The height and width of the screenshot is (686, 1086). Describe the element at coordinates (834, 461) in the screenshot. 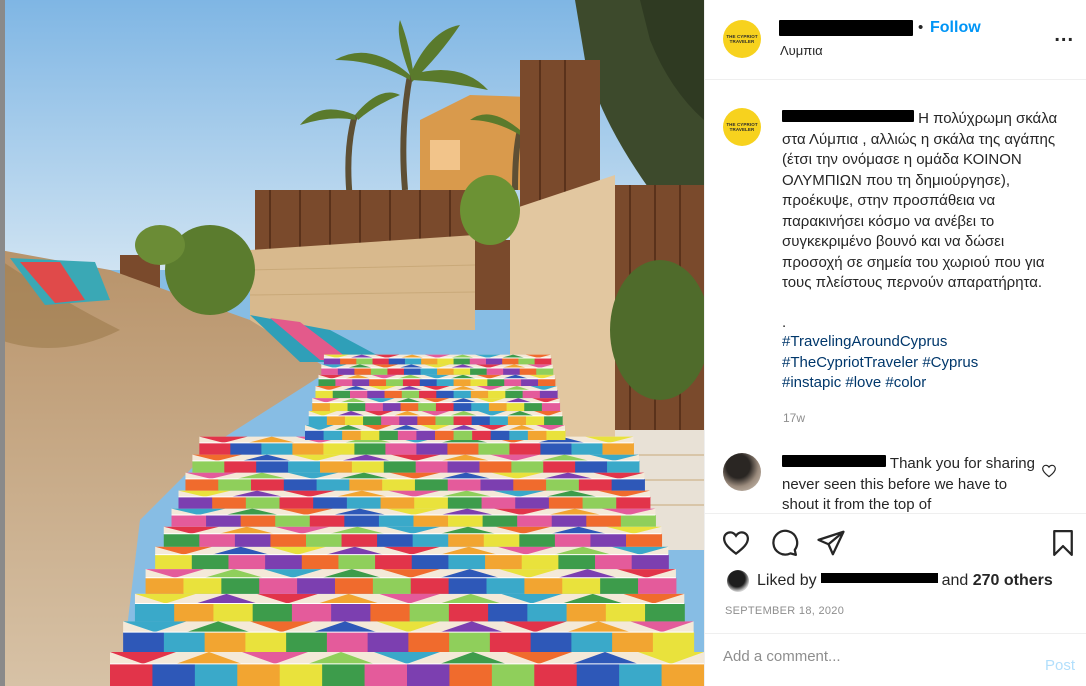

I see `commenter-username-redacted` at that location.